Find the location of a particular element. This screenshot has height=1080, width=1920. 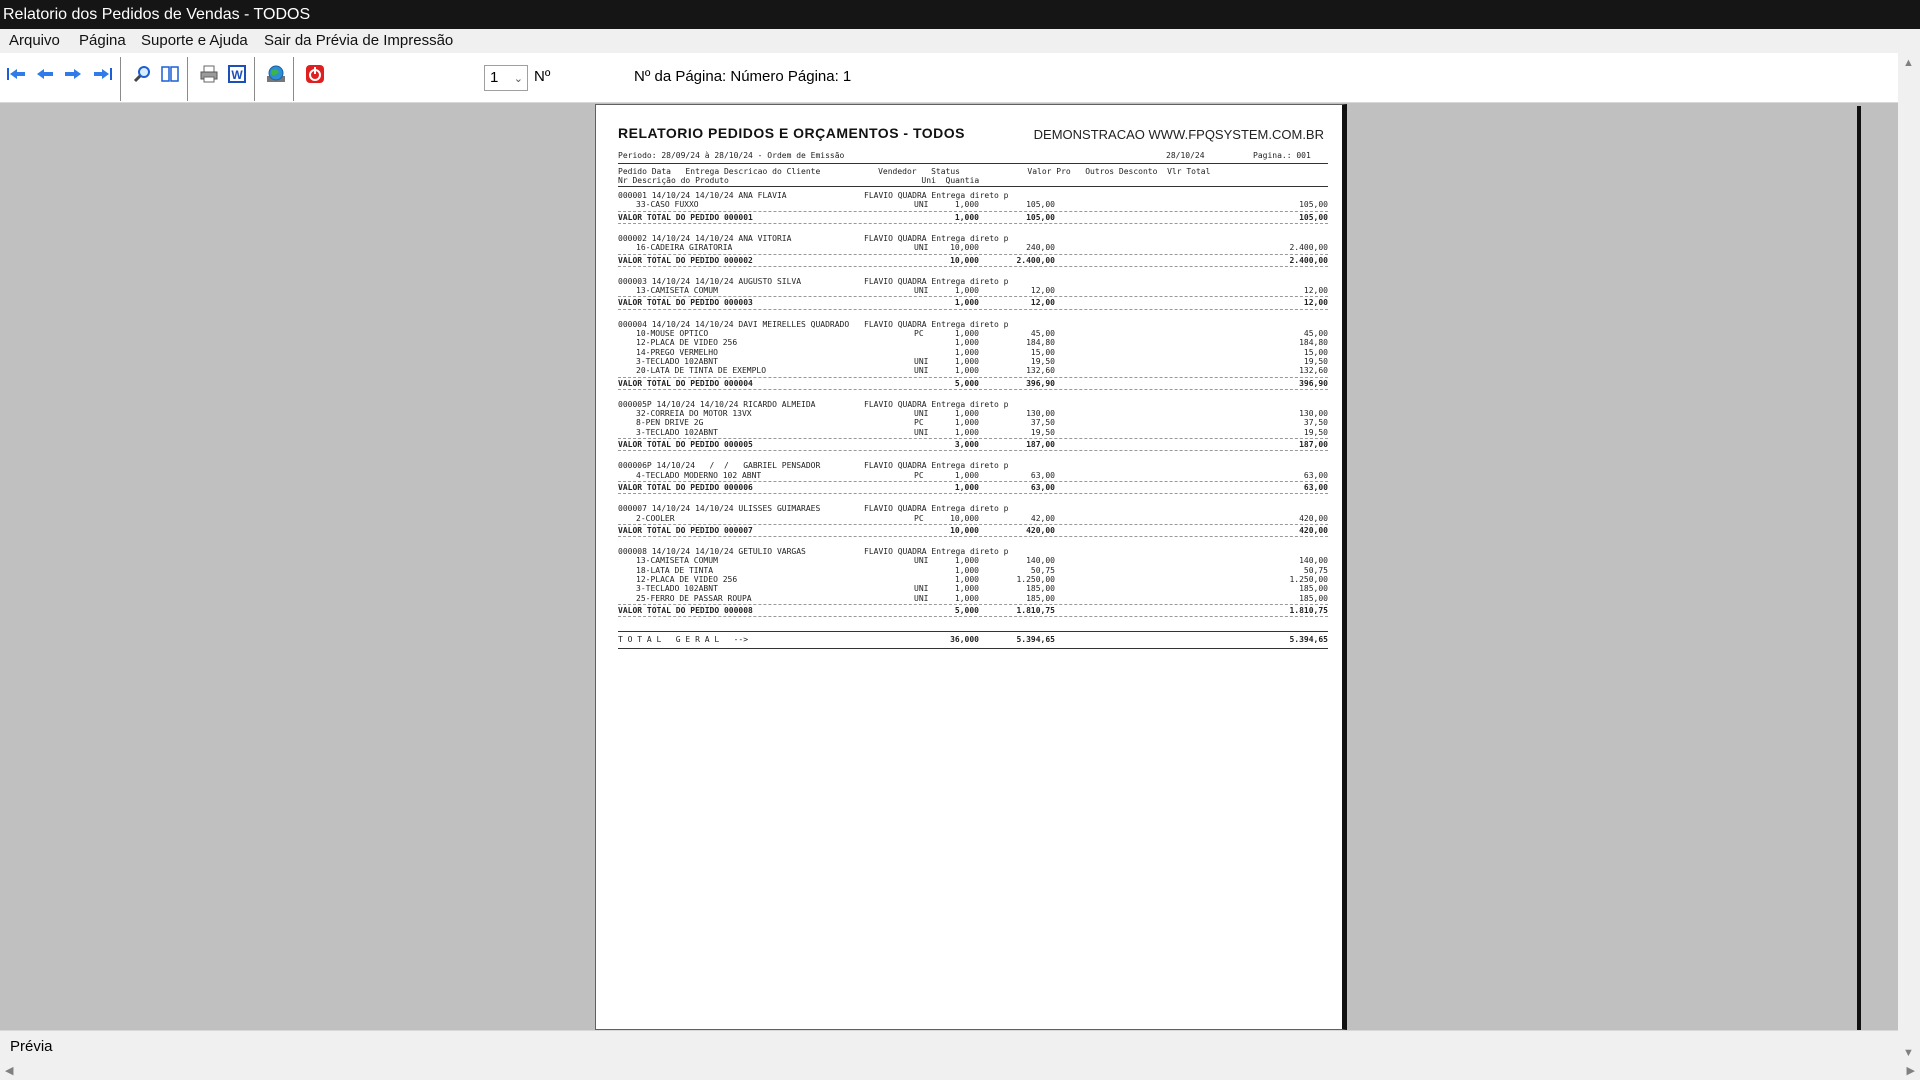

order-item-price: 105,00 is located at coordinates (1040, 205).